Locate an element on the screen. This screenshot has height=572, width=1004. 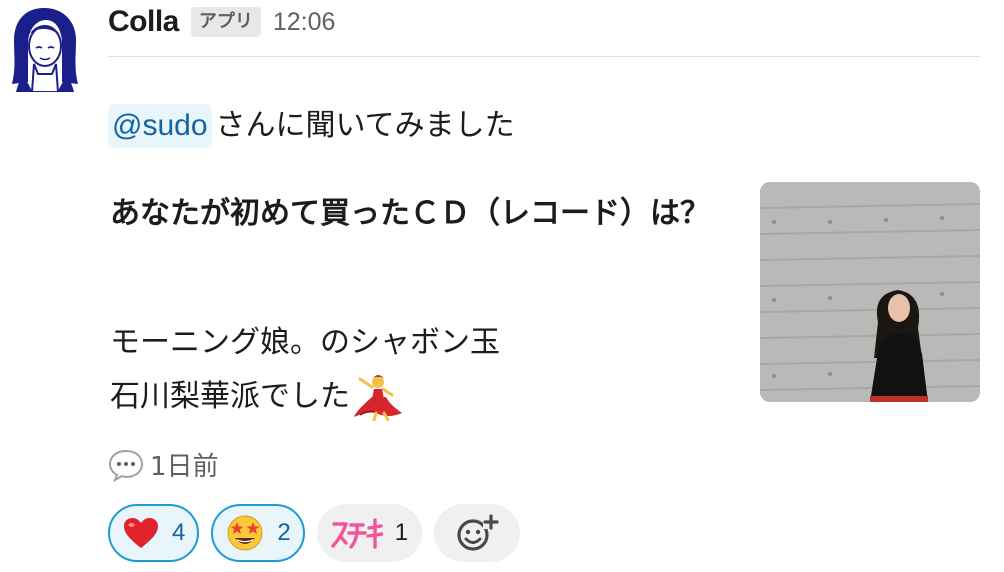
add-emoji-icon is located at coordinates (478, 532).